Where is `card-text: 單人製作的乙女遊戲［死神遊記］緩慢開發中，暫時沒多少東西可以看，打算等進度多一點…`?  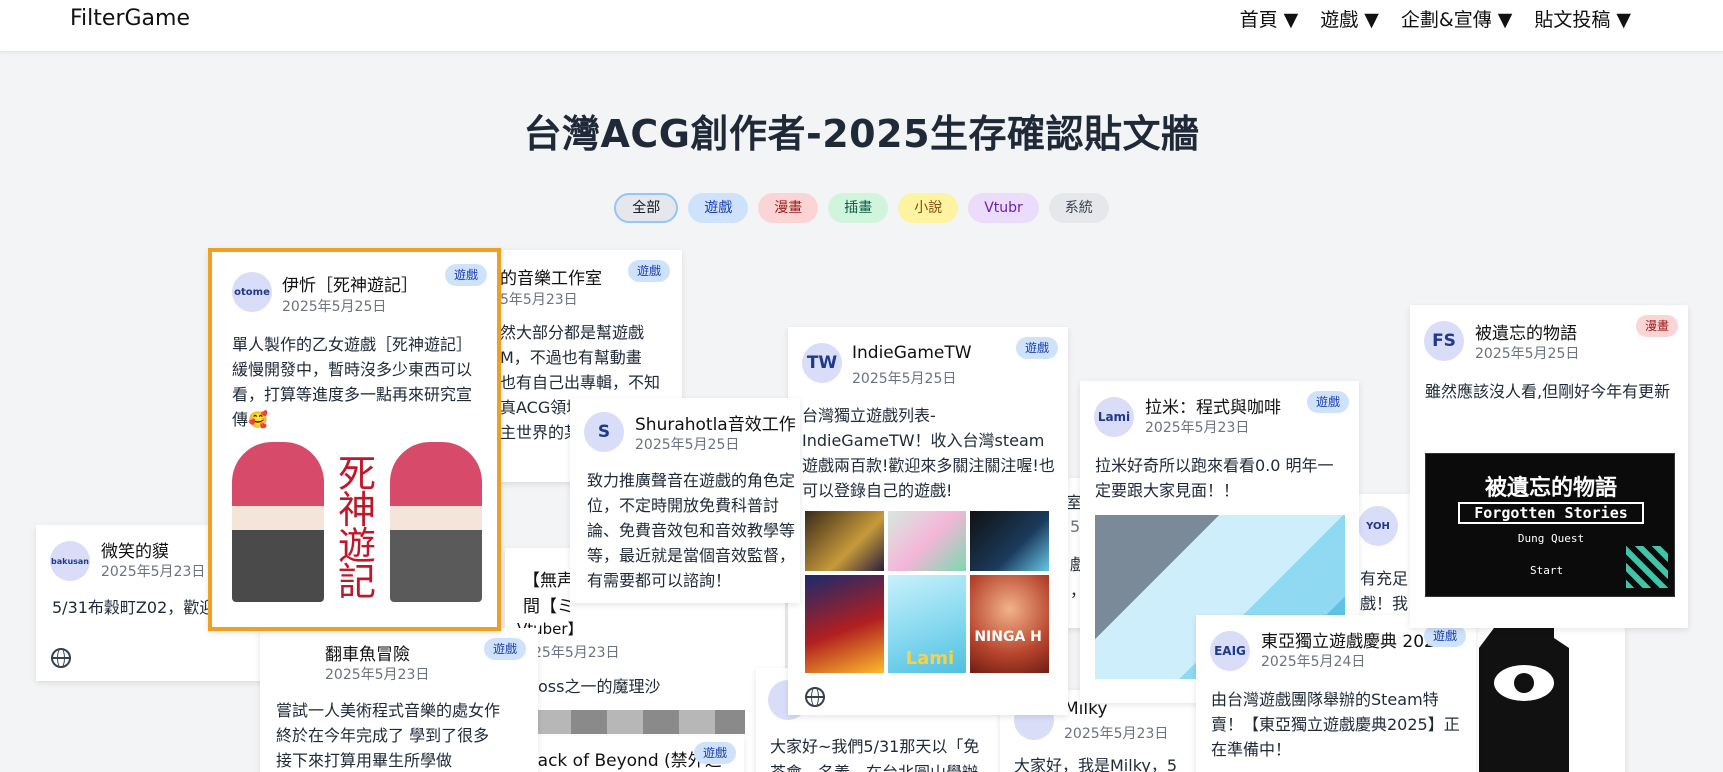 card-text: 單人製作的乙女遊戲［死神遊記］緩慢開發中，暫時沒多少東西可以看，打算等進度多一點… is located at coordinates (352, 382).